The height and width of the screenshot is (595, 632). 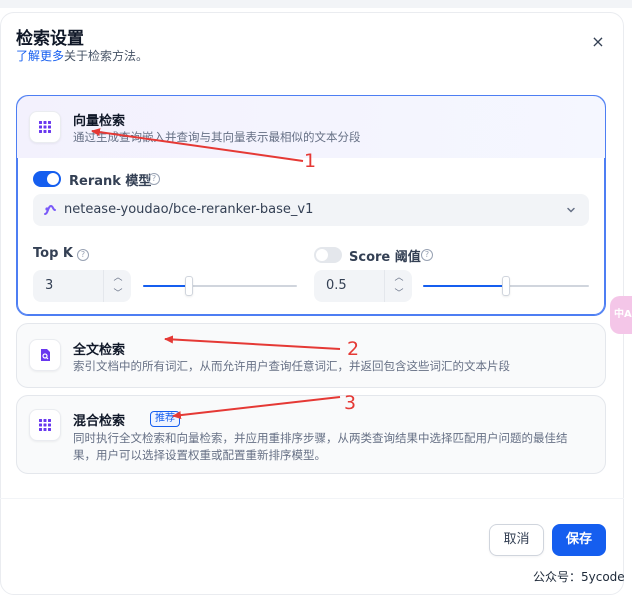 What do you see at coordinates (165, 419) in the screenshot?
I see `recommended-badge: 推荐` at bounding box center [165, 419].